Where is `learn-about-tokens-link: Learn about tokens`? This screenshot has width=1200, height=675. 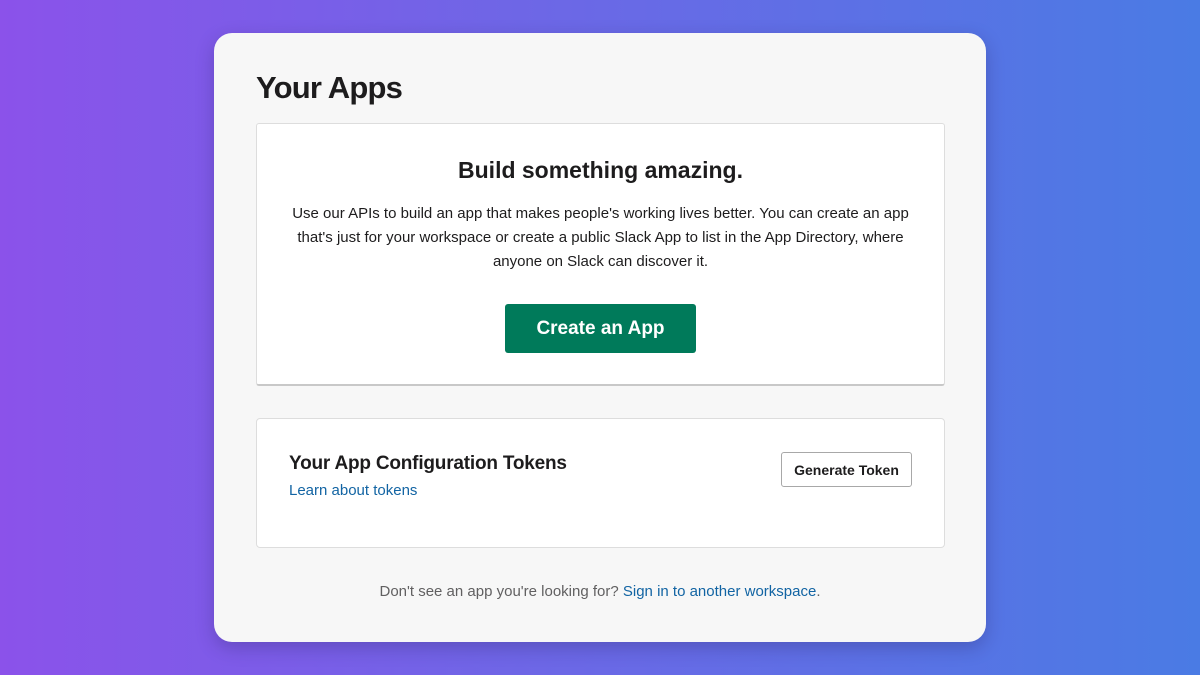 learn-about-tokens-link: Learn about tokens is located at coordinates (353, 490).